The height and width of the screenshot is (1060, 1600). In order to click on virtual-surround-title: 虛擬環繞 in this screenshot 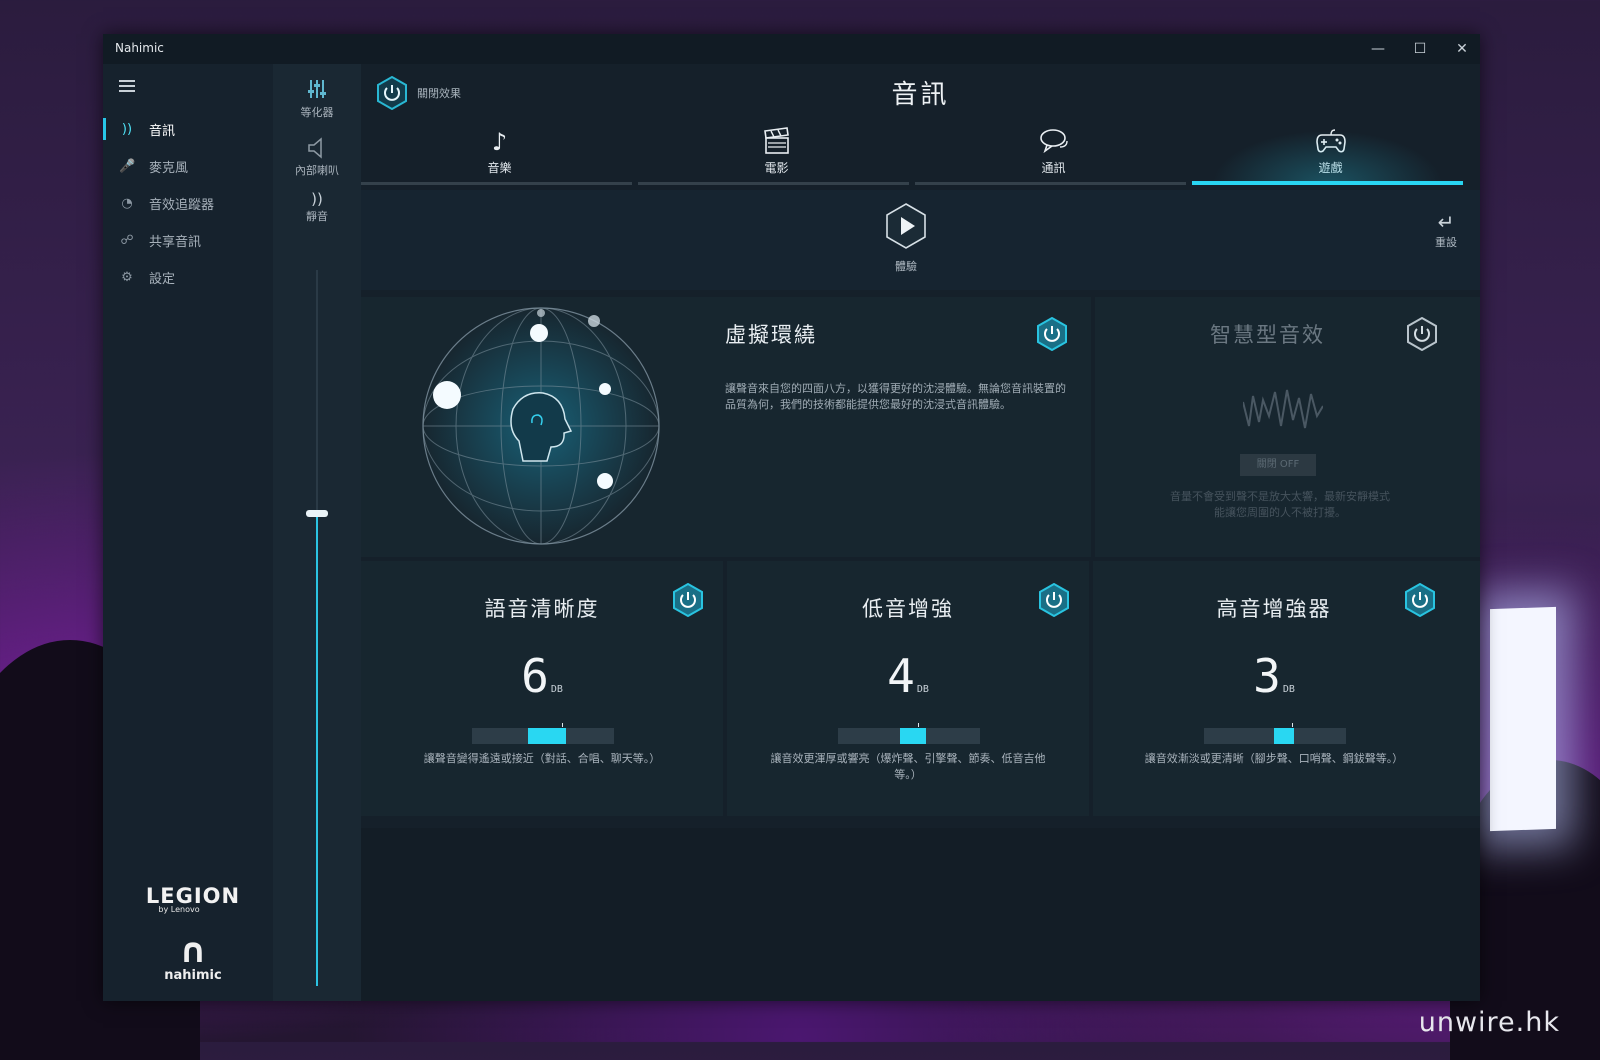, I will do `click(771, 335)`.